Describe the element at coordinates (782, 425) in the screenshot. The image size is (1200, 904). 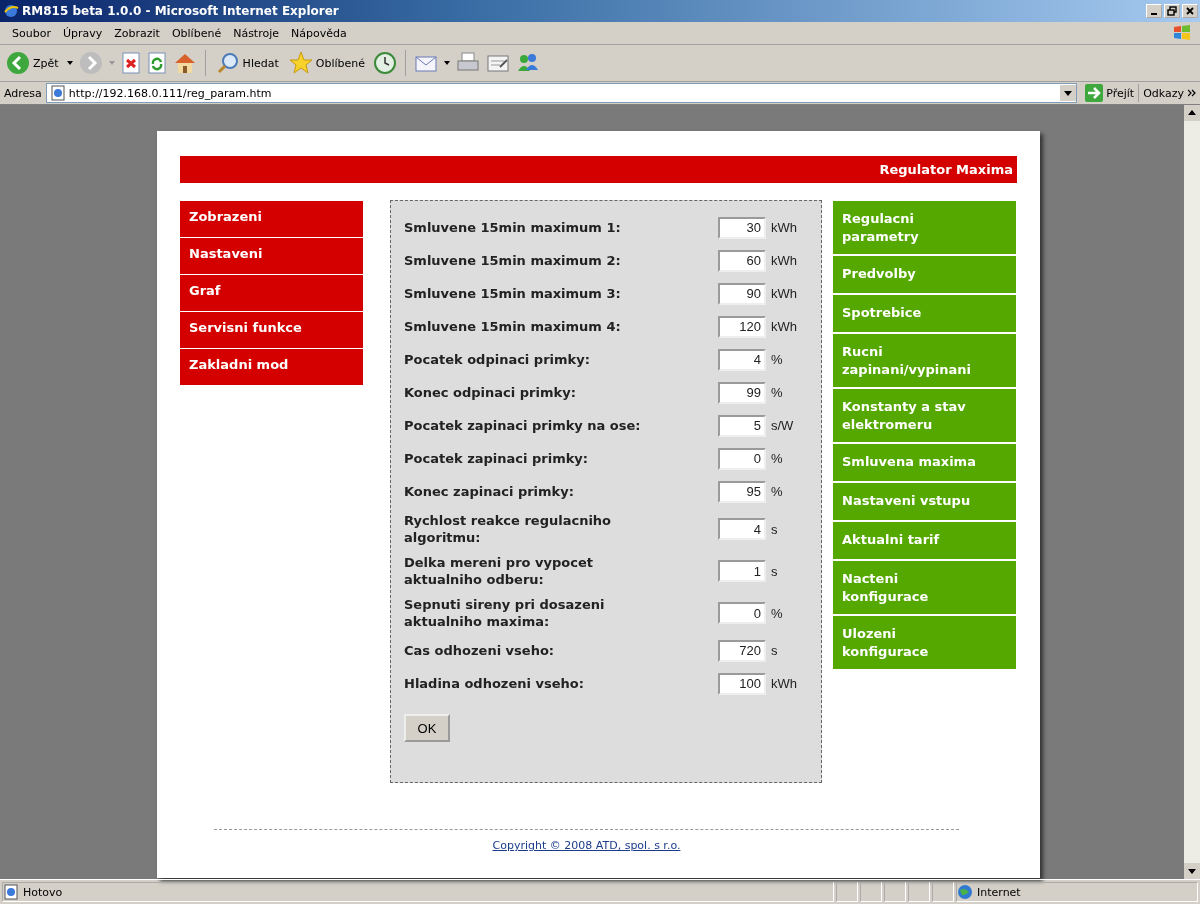
I see `unit-label: s/W` at that location.